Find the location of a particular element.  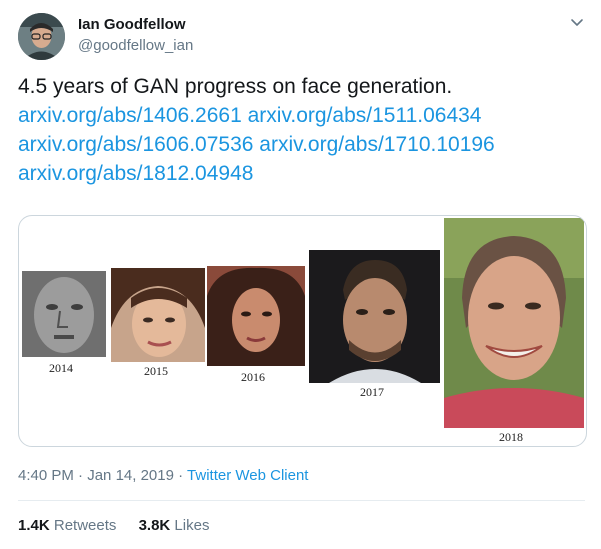

retweets-label: Retweets is located at coordinates (85, 525).